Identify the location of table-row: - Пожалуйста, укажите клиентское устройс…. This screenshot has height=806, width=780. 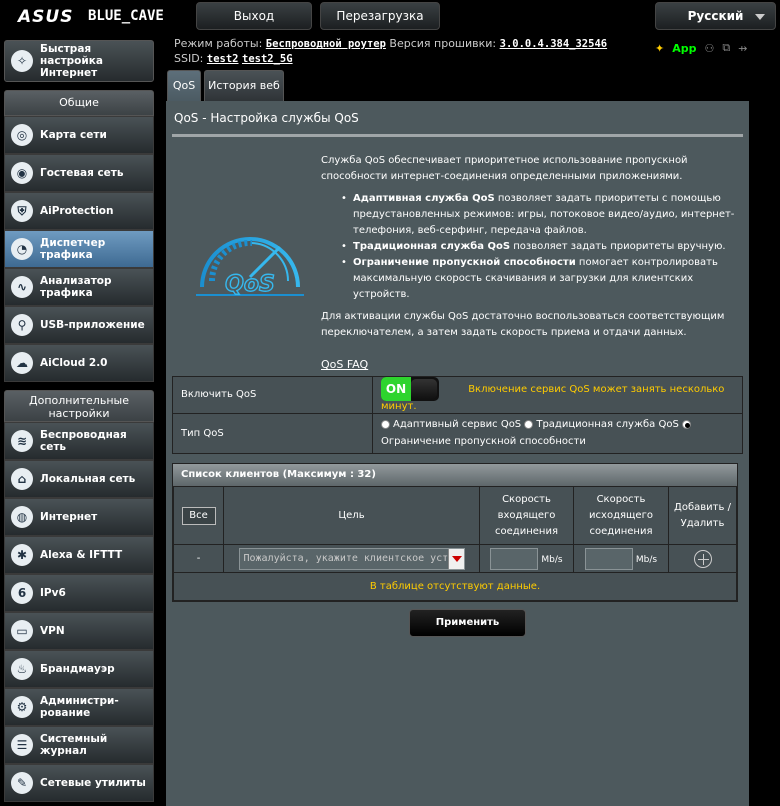
(455, 558).